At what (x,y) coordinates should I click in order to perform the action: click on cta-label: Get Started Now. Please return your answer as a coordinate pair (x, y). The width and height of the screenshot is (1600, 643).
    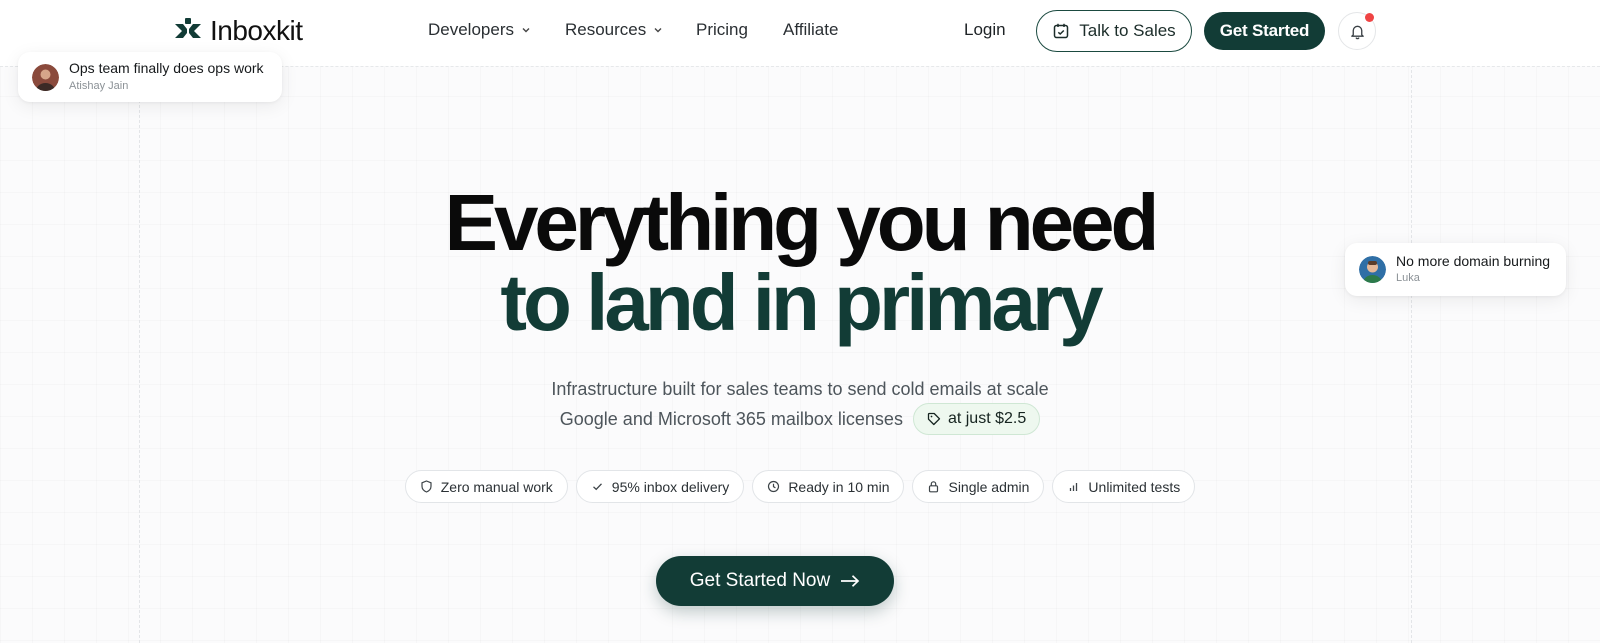
    Looking at the image, I should click on (760, 580).